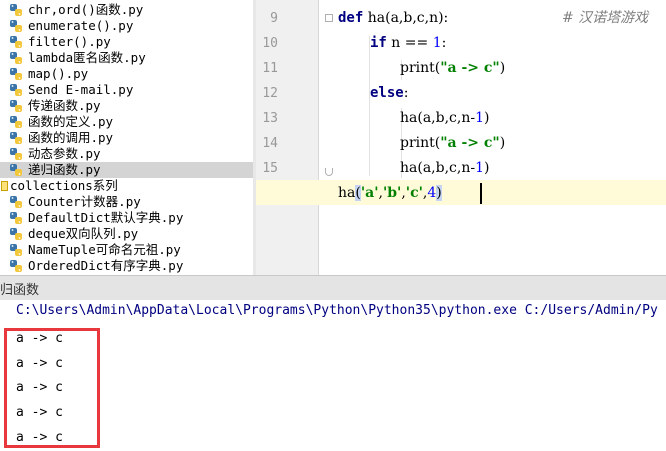 This screenshot has height=451, width=666. What do you see at coordinates (287, 137) in the screenshot?
I see `editor-gutter: 9 10 11 12 13 14 15 16` at bounding box center [287, 137].